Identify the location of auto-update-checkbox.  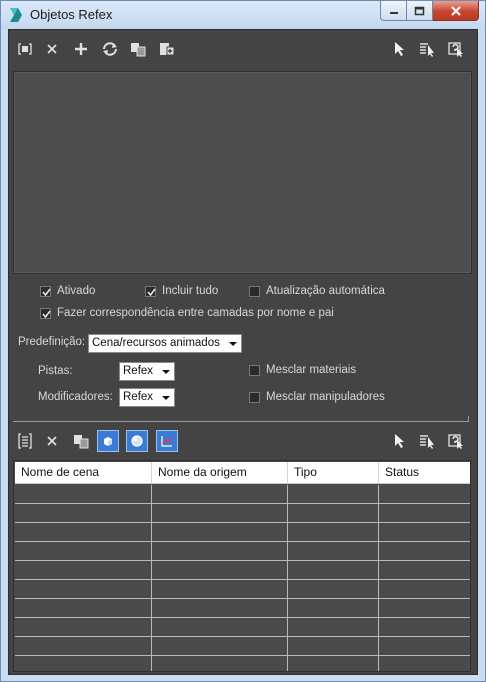
(254, 291).